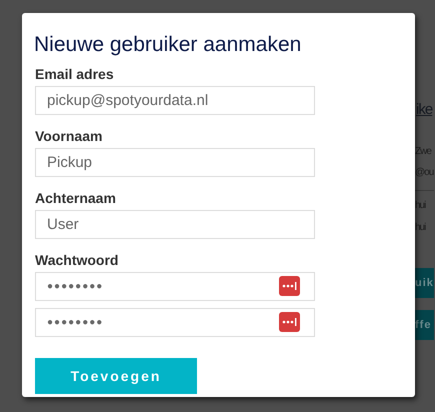 Image resolution: width=435 pixels, height=412 pixels. Describe the element at coordinates (75, 198) in the screenshot. I see `field-label: Achternaam` at that location.